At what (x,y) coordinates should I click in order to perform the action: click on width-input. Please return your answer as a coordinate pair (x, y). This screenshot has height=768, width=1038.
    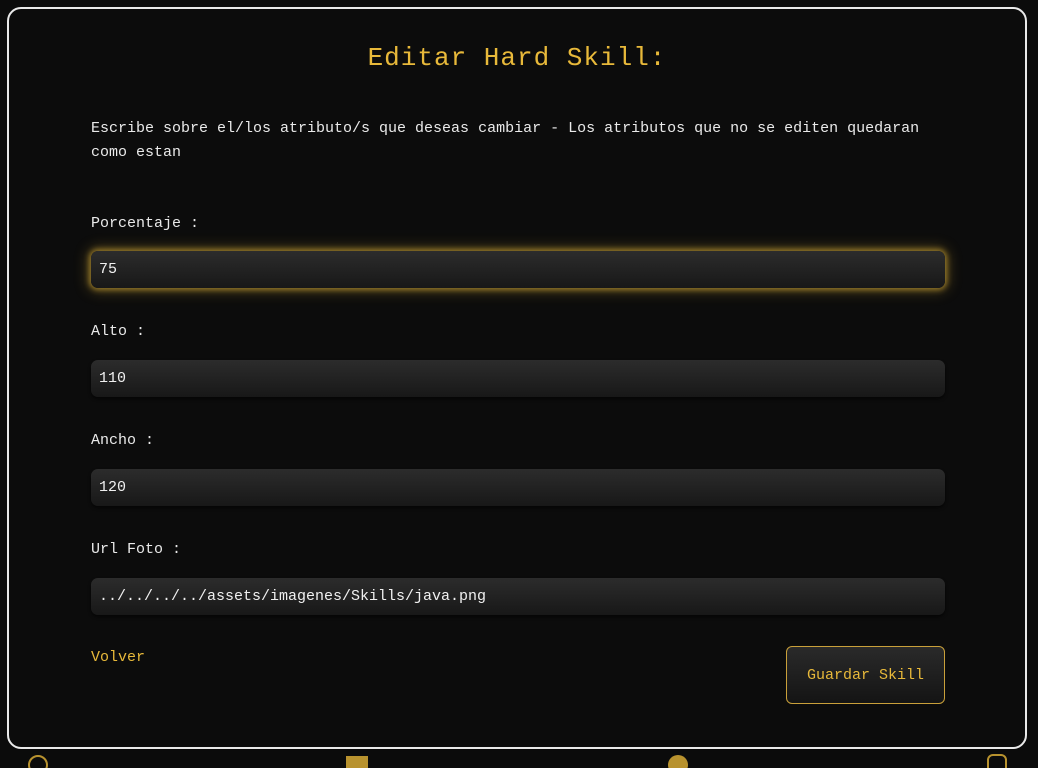
    Looking at the image, I should click on (518, 487).